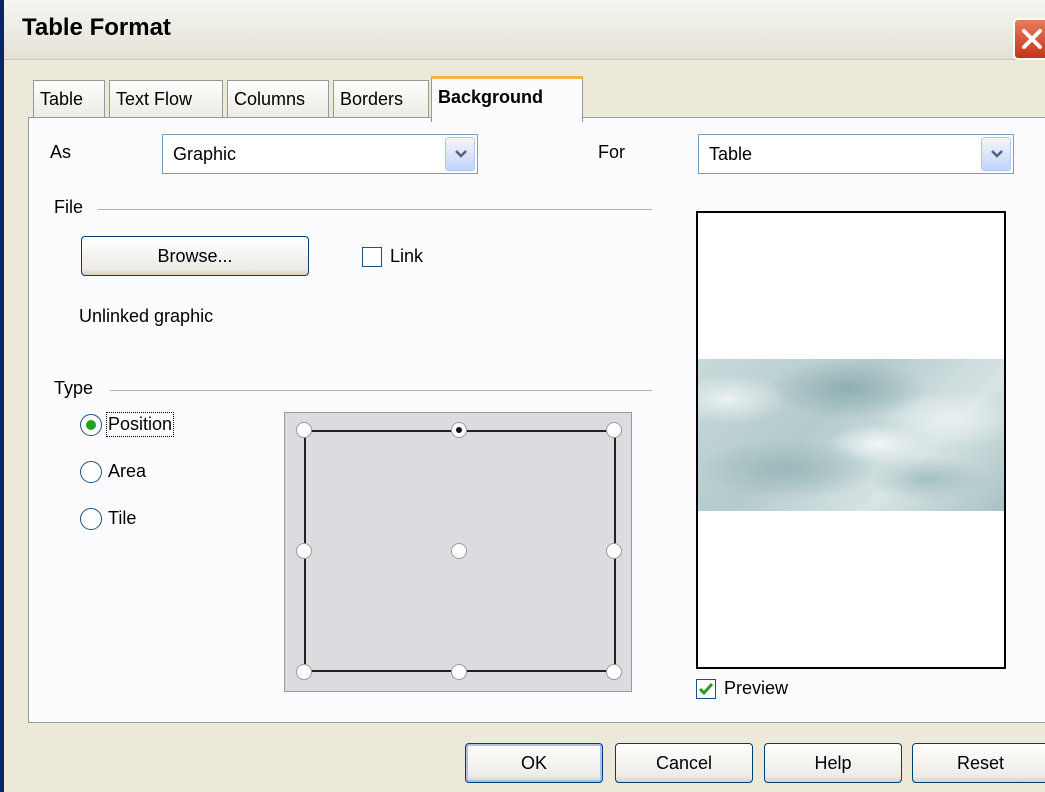 Image resolution: width=1045 pixels, height=792 pixels. What do you see at coordinates (146, 316) in the screenshot?
I see `unlinked-status-text: Unlinked graphic` at bounding box center [146, 316].